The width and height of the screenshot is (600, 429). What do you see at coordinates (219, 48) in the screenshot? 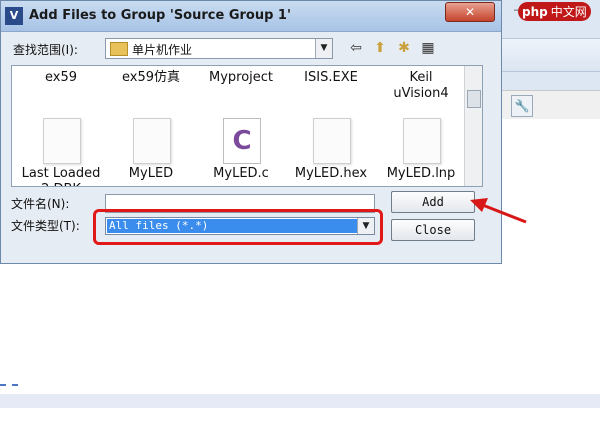
I see `lookin-combo: 单片机作业 ▼` at bounding box center [219, 48].